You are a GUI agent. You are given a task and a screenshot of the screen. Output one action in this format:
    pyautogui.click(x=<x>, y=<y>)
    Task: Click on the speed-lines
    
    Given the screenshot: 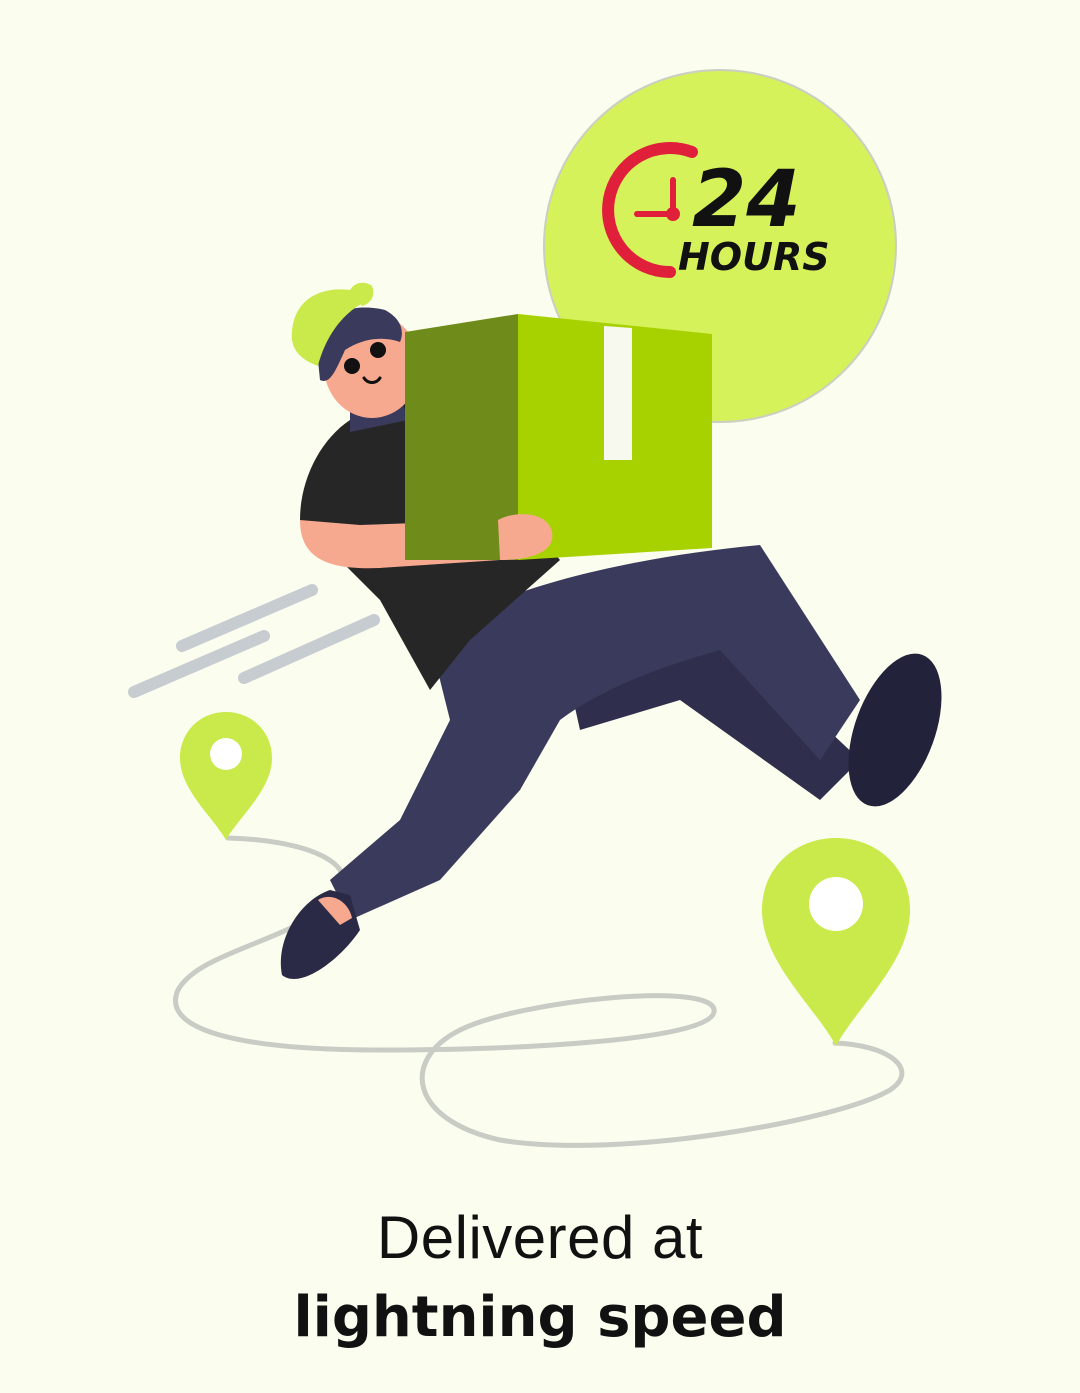 What is the action you would take?
    pyautogui.click(x=254, y=641)
    